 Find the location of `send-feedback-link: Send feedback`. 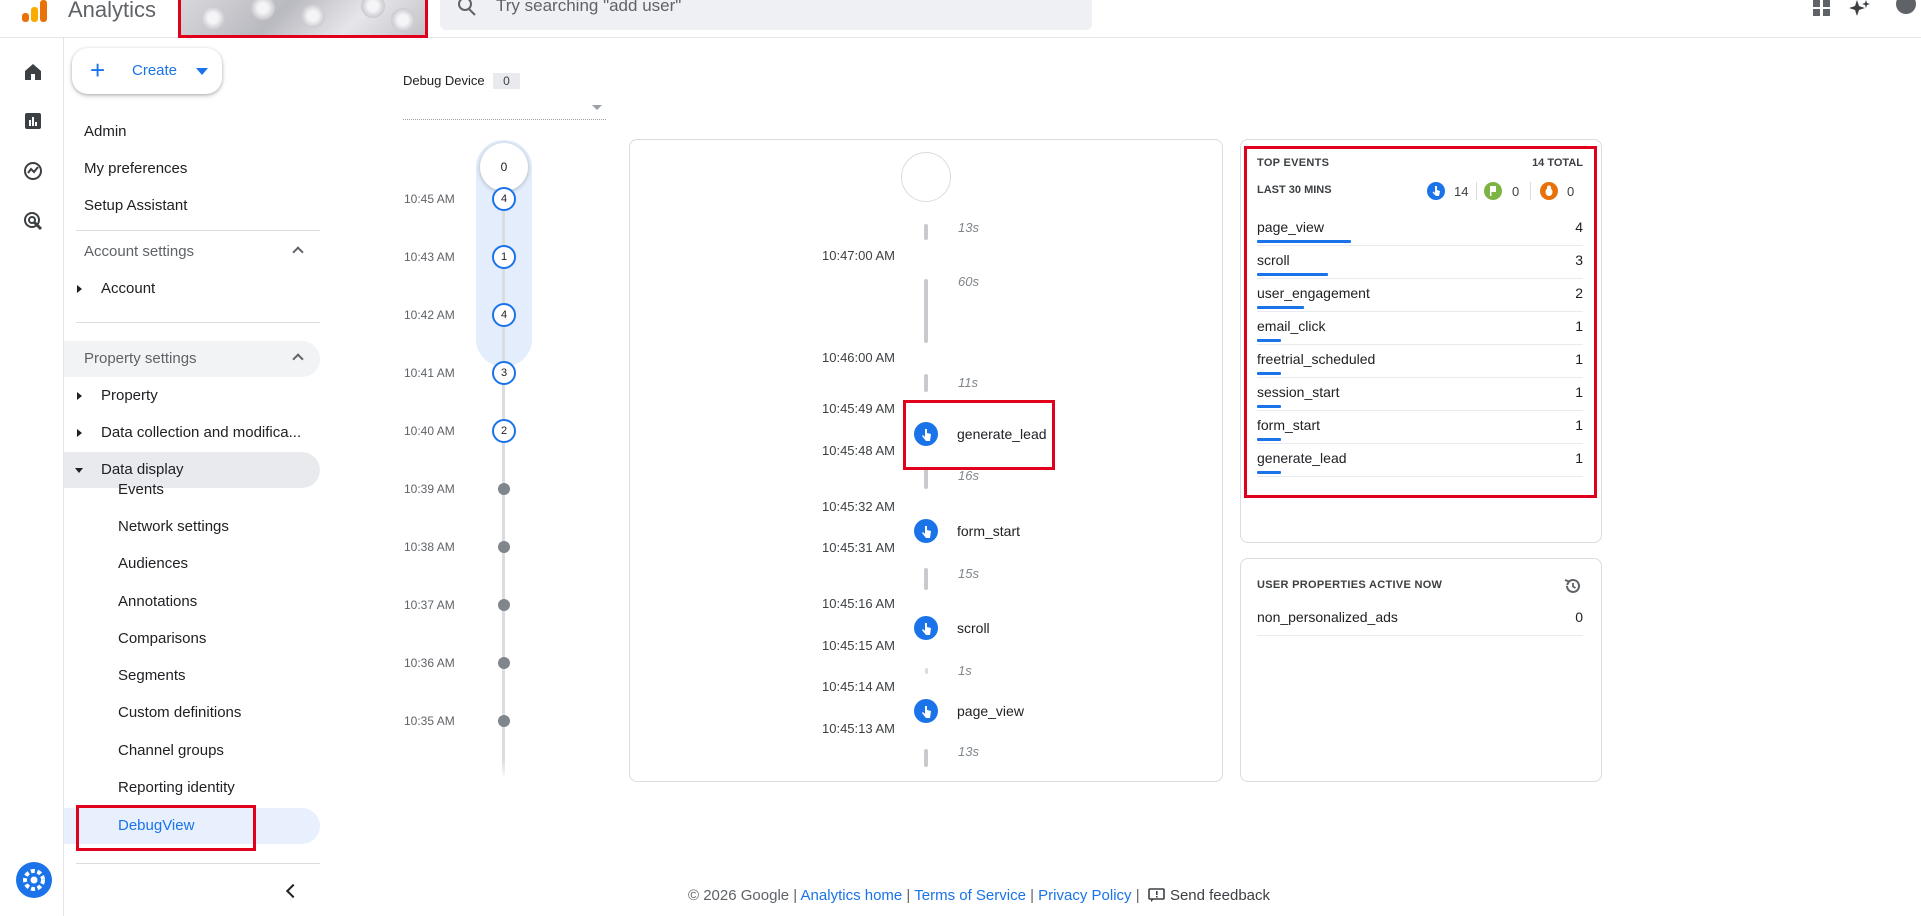

send-feedback-link: Send feedback is located at coordinates (1220, 895).